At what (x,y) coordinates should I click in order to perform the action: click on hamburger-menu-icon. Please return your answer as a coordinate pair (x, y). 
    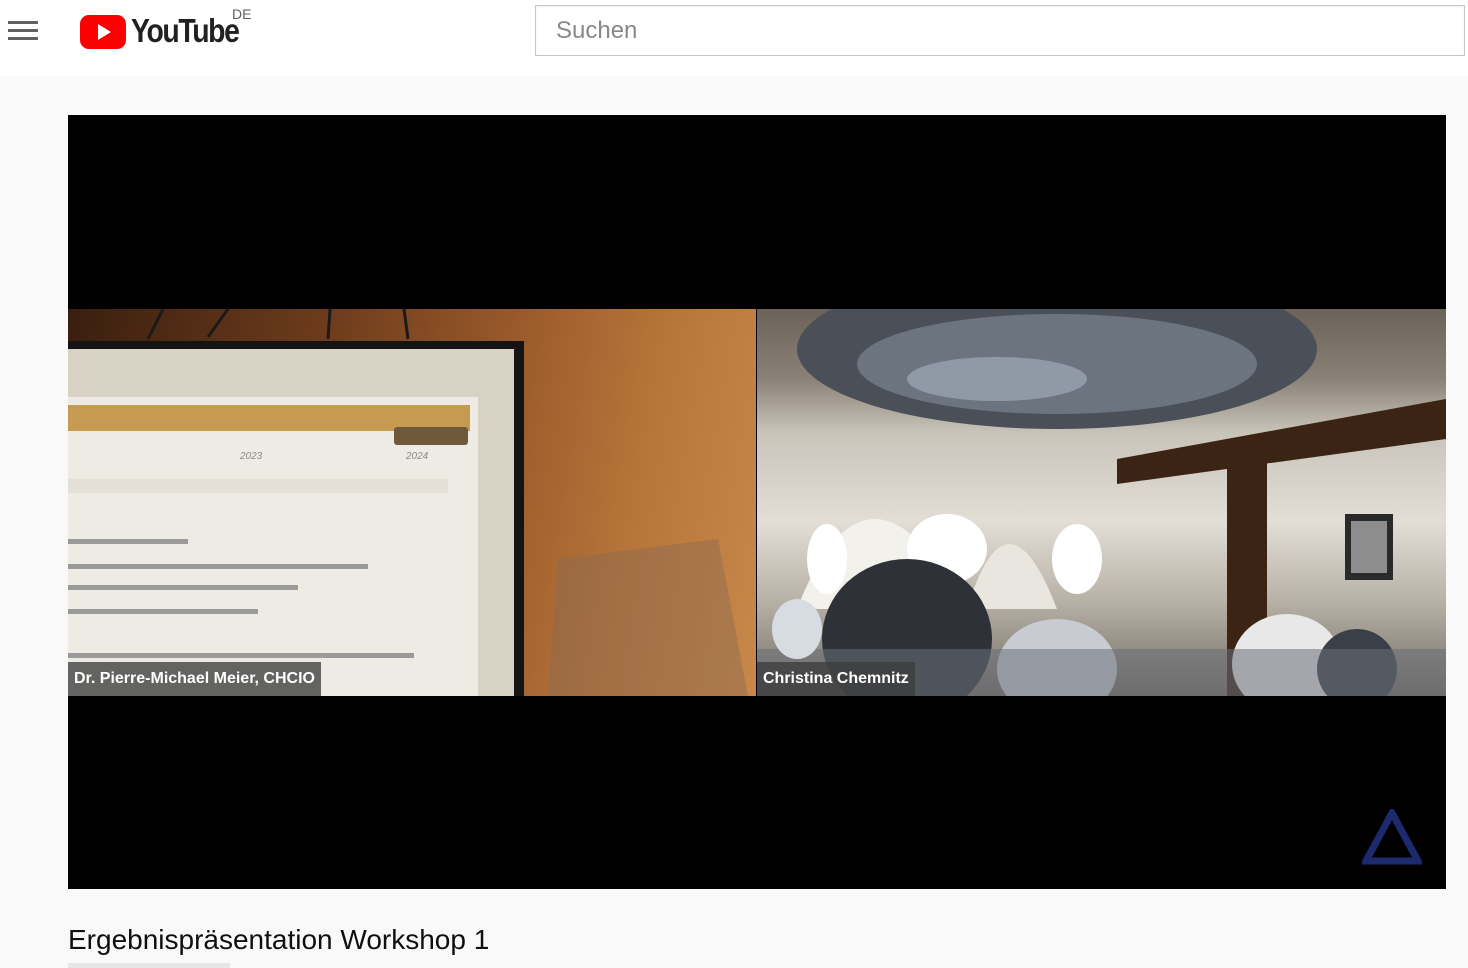
    Looking at the image, I should click on (23, 31).